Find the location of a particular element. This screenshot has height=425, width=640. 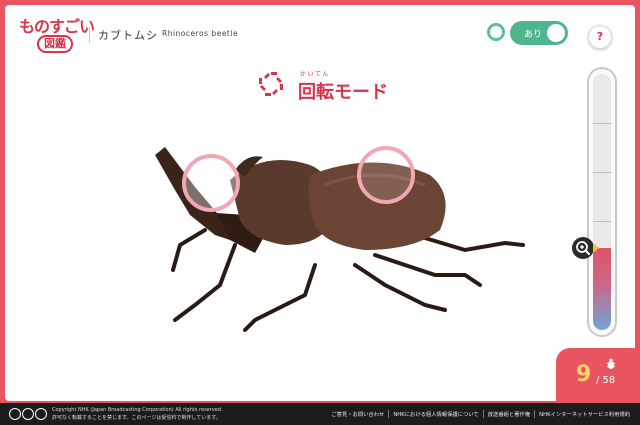

mode-title: かいてん 回転モード is located at coordinates (331, 85).